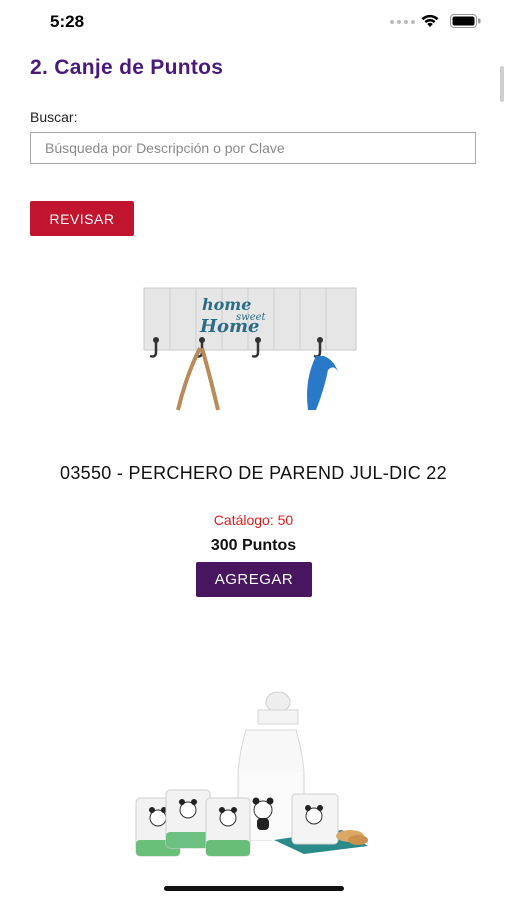  Describe the element at coordinates (402, 22) in the screenshot. I see `cellular-signal-icon` at that location.